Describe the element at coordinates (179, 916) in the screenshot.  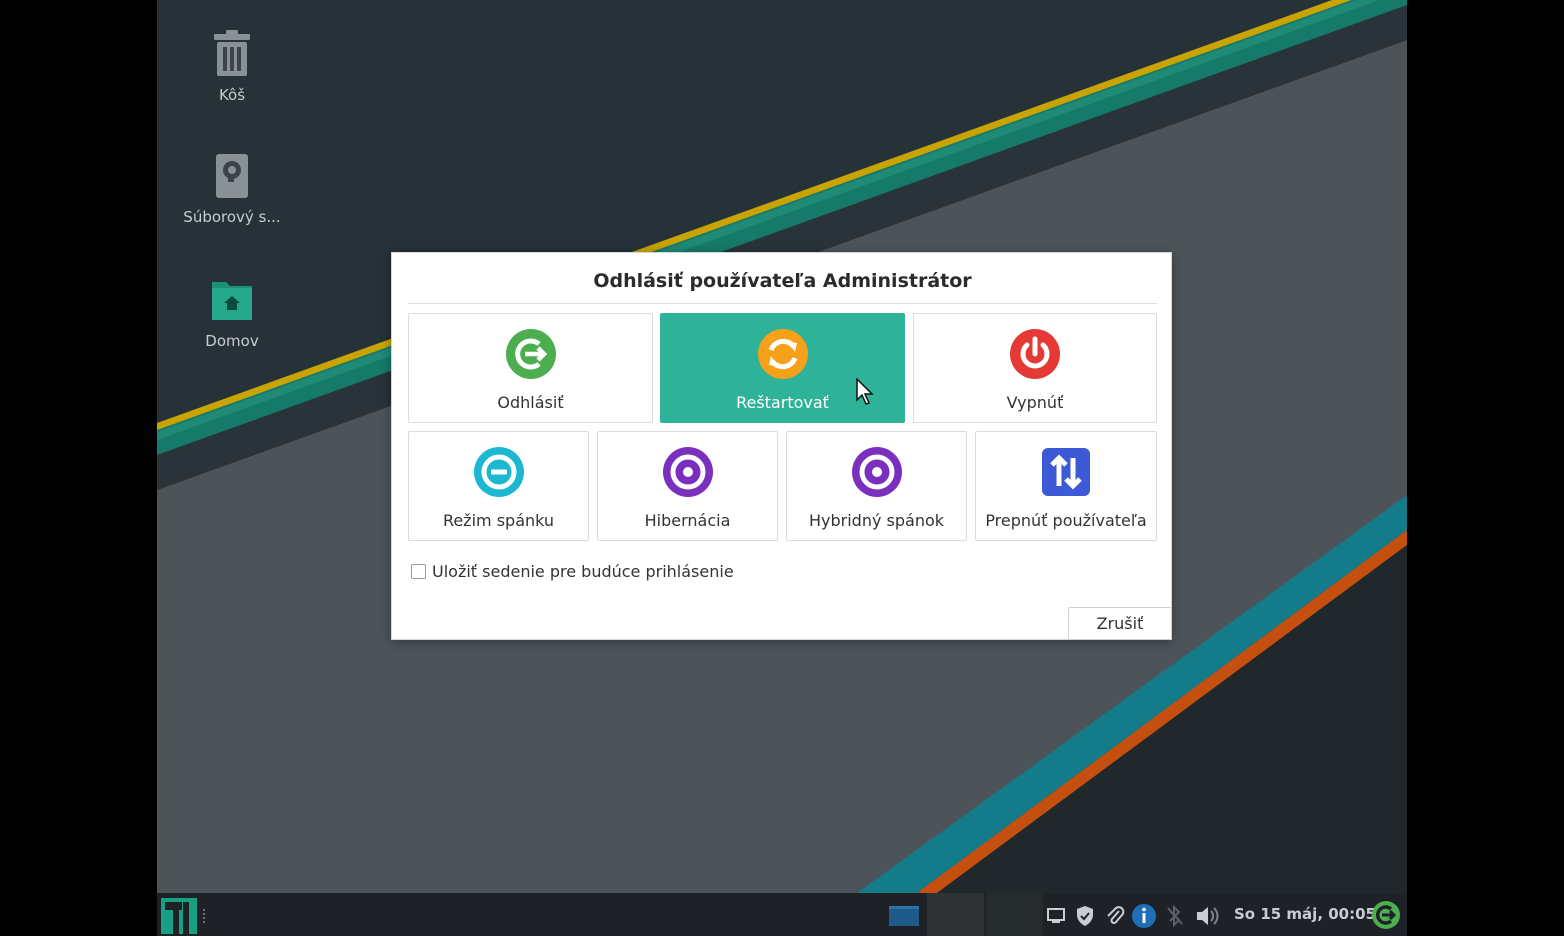
I see `menu-icon` at that location.